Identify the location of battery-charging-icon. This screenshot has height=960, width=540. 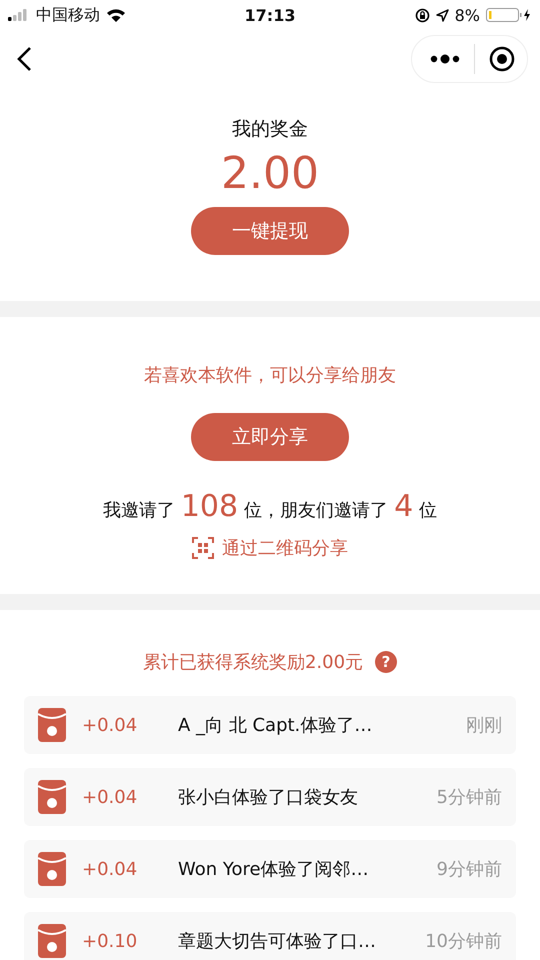
(509, 15).